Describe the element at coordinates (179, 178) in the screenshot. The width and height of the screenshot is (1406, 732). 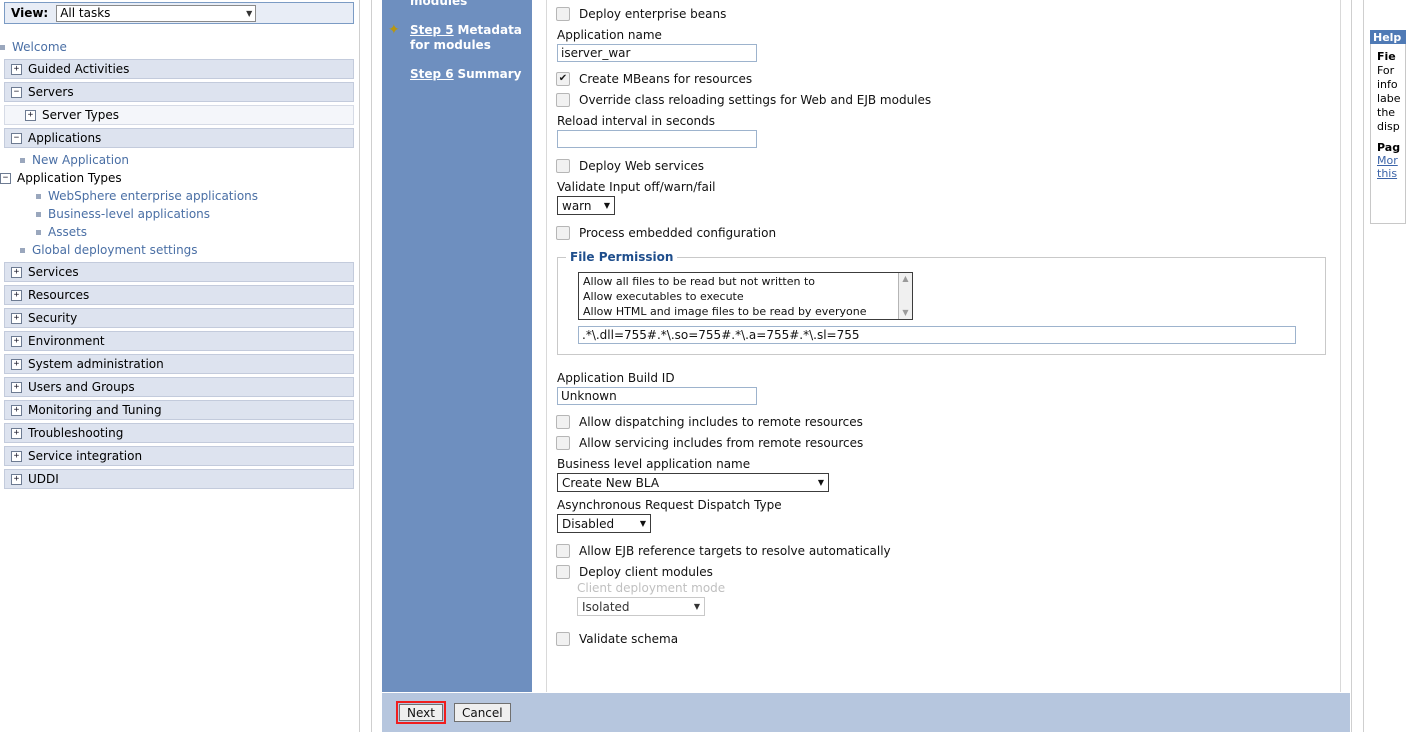
I see `sidebar-group-application-types: − Application Types` at that location.